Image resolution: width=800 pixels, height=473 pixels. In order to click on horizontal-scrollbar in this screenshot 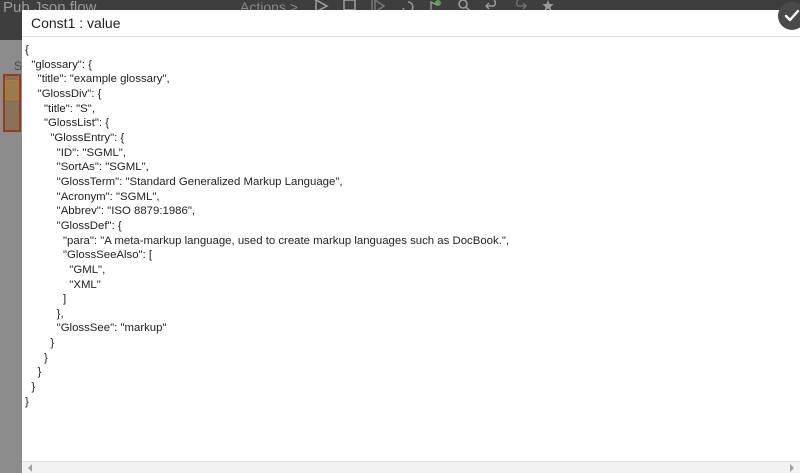, I will do `click(411, 467)`.